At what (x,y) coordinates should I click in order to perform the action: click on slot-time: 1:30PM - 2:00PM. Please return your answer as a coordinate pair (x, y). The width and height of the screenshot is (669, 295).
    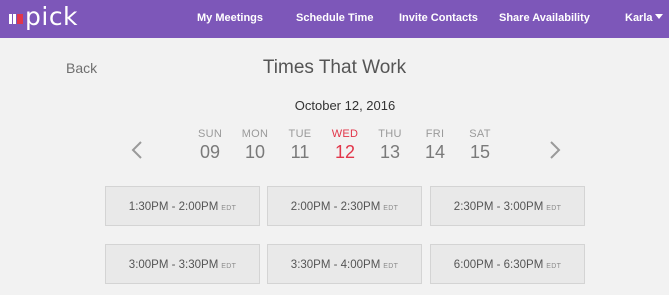
    Looking at the image, I should click on (173, 207).